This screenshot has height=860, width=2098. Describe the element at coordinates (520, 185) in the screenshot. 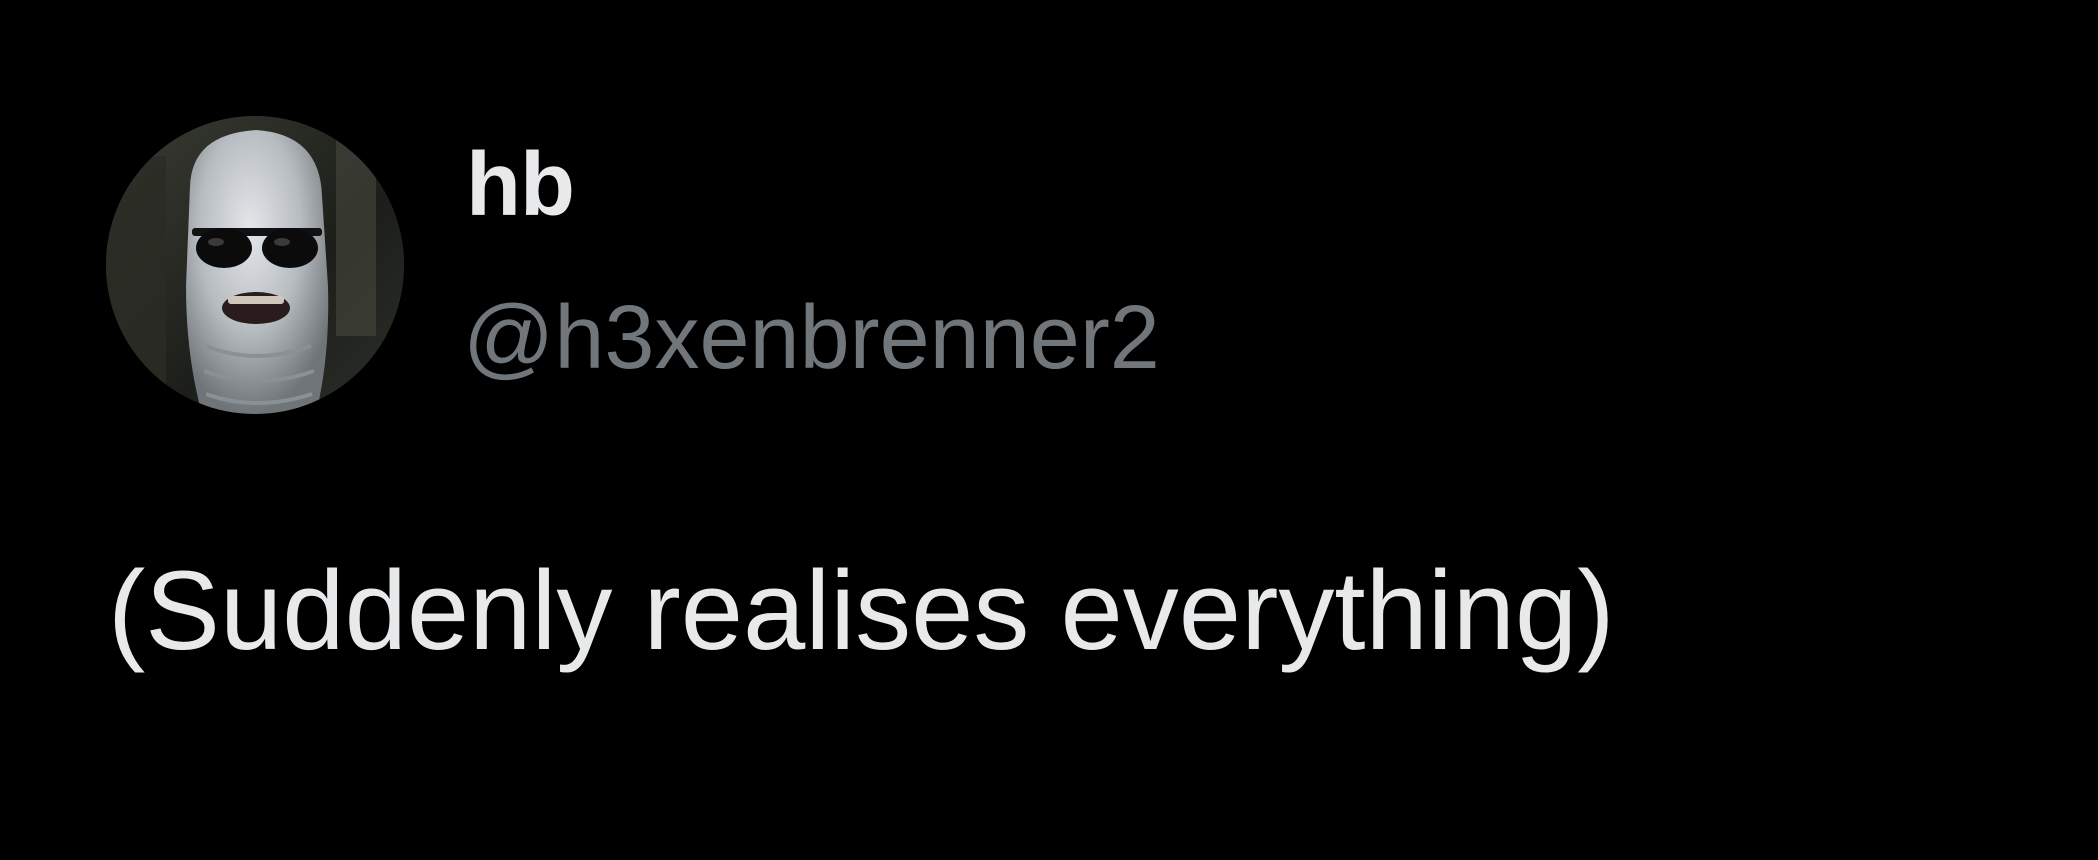

I see `display-name: hb` at that location.